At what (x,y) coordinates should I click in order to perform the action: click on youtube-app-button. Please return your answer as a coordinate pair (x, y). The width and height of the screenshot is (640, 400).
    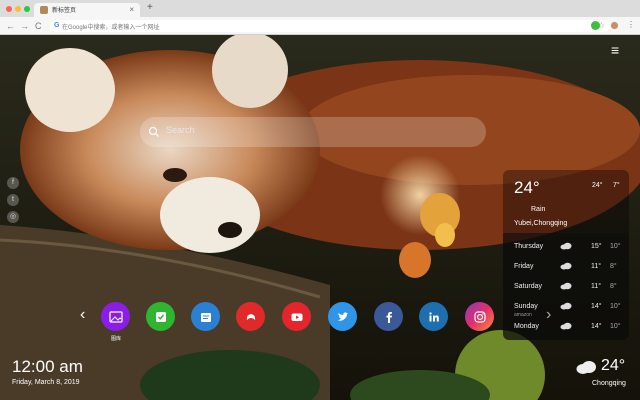
    Looking at the image, I should click on (296, 316).